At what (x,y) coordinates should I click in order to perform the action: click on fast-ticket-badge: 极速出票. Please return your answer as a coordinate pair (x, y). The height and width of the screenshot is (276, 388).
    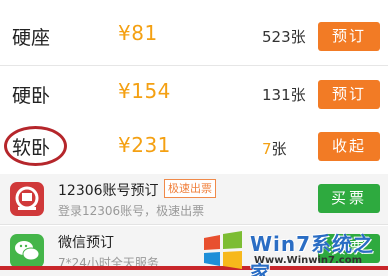
    Looking at the image, I should click on (190, 188).